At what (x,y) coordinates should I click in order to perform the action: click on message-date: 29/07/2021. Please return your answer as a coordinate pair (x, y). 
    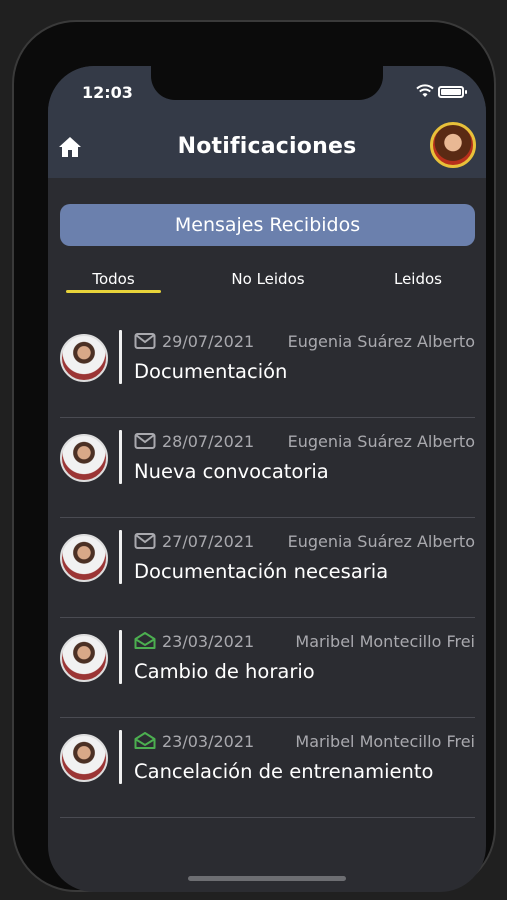
    Looking at the image, I should click on (208, 341).